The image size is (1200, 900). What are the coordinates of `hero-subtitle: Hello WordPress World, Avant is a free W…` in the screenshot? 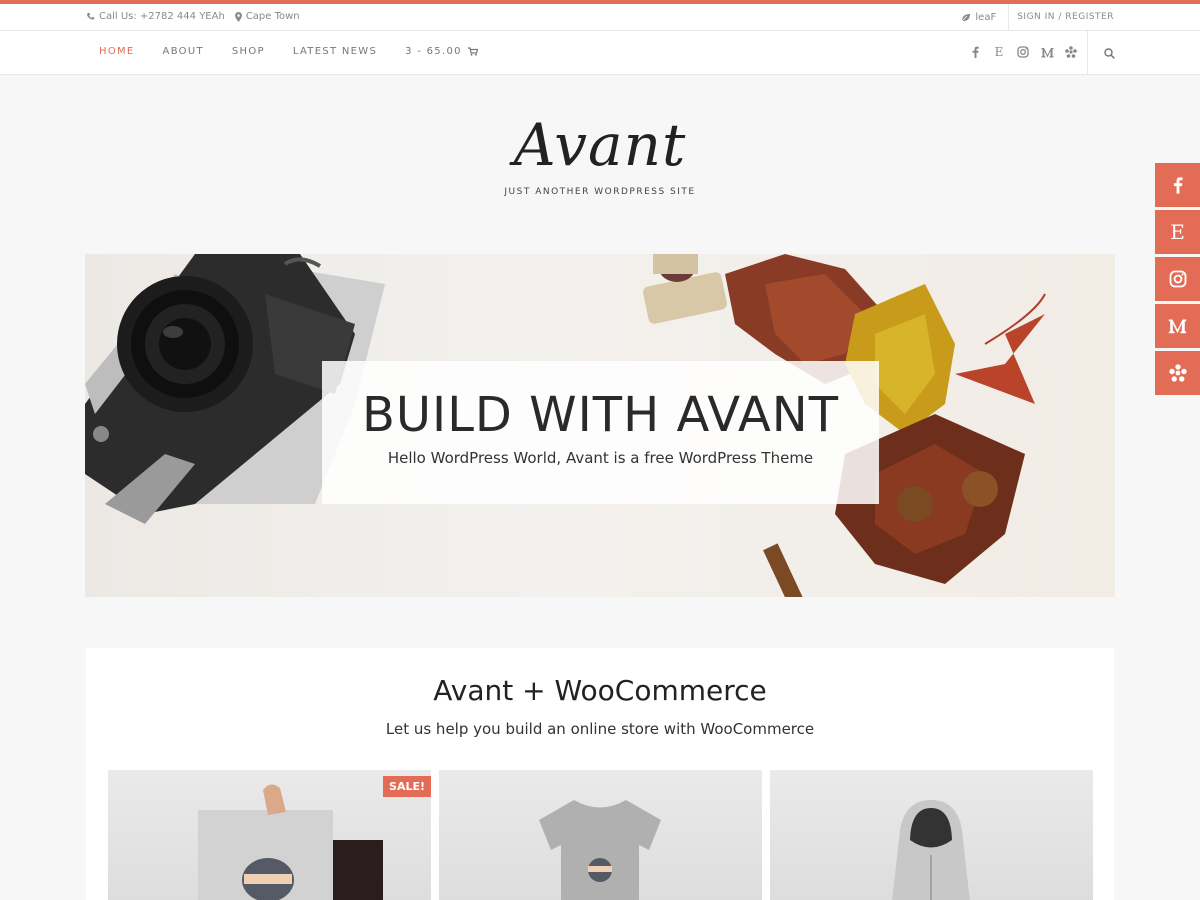 It's located at (600, 458).